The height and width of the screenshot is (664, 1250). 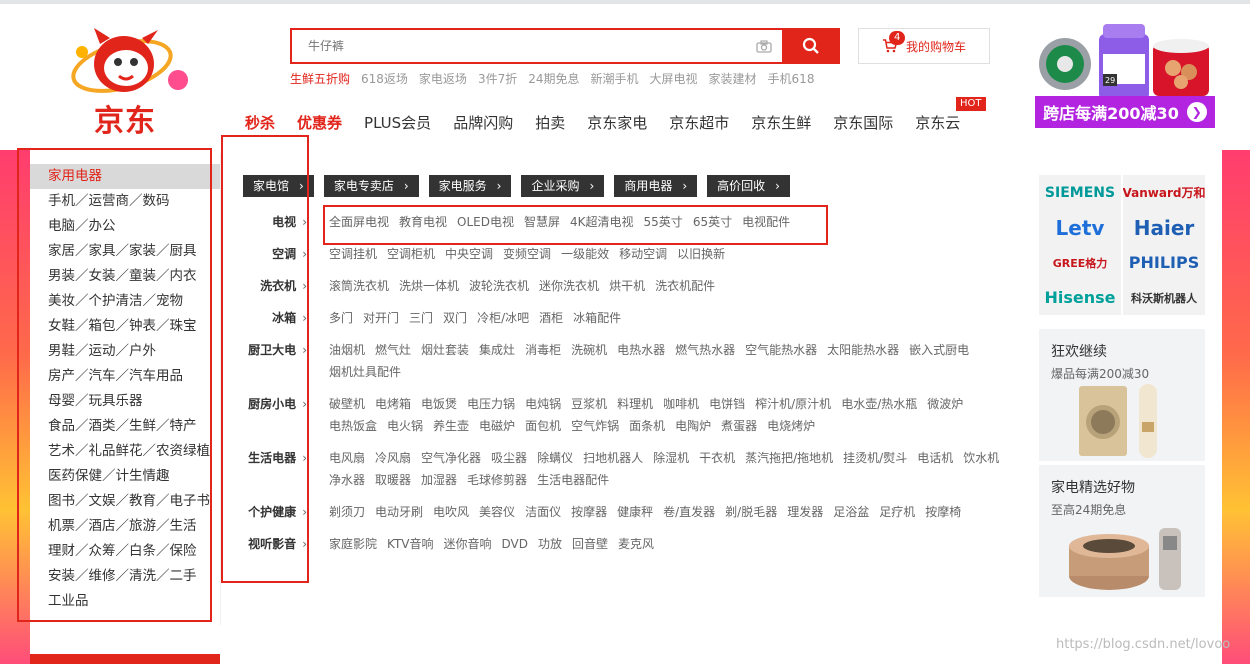 I want to click on subcategory-link: 一级能效, so click(x=585, y=254).